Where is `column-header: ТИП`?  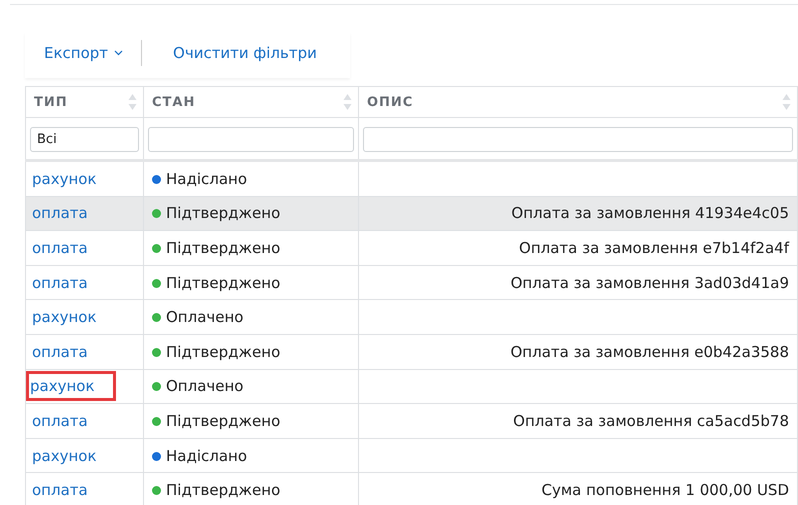 column-header: ТИП is located at coordinates (85, 102).